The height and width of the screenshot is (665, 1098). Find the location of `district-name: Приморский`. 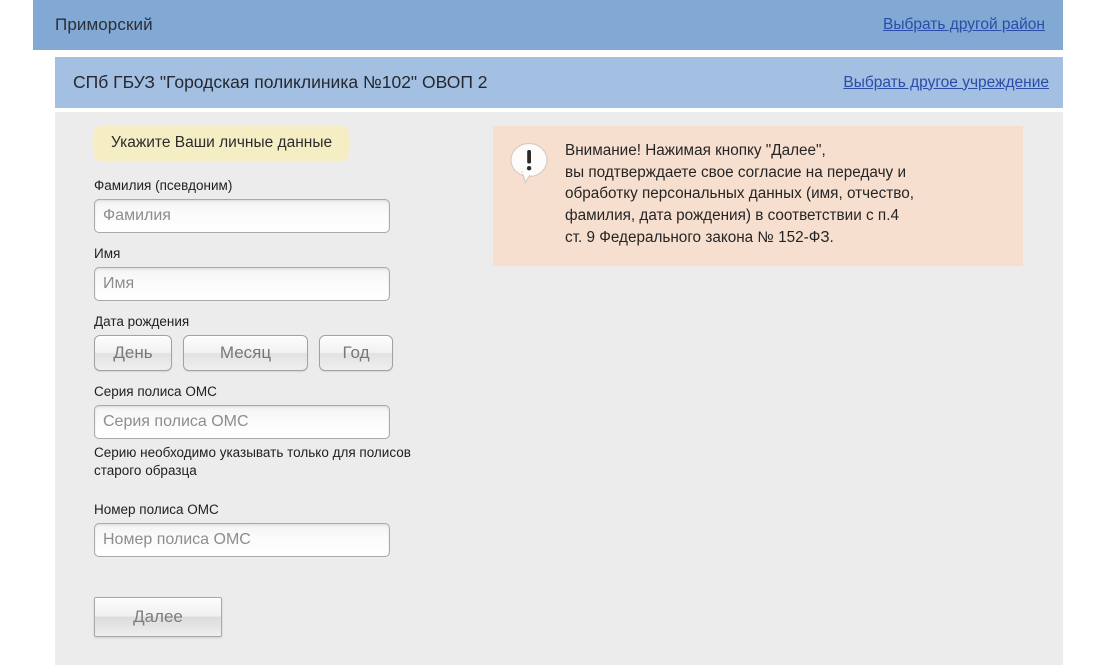

district-name: Приморский is located at coordinates (104, 24).